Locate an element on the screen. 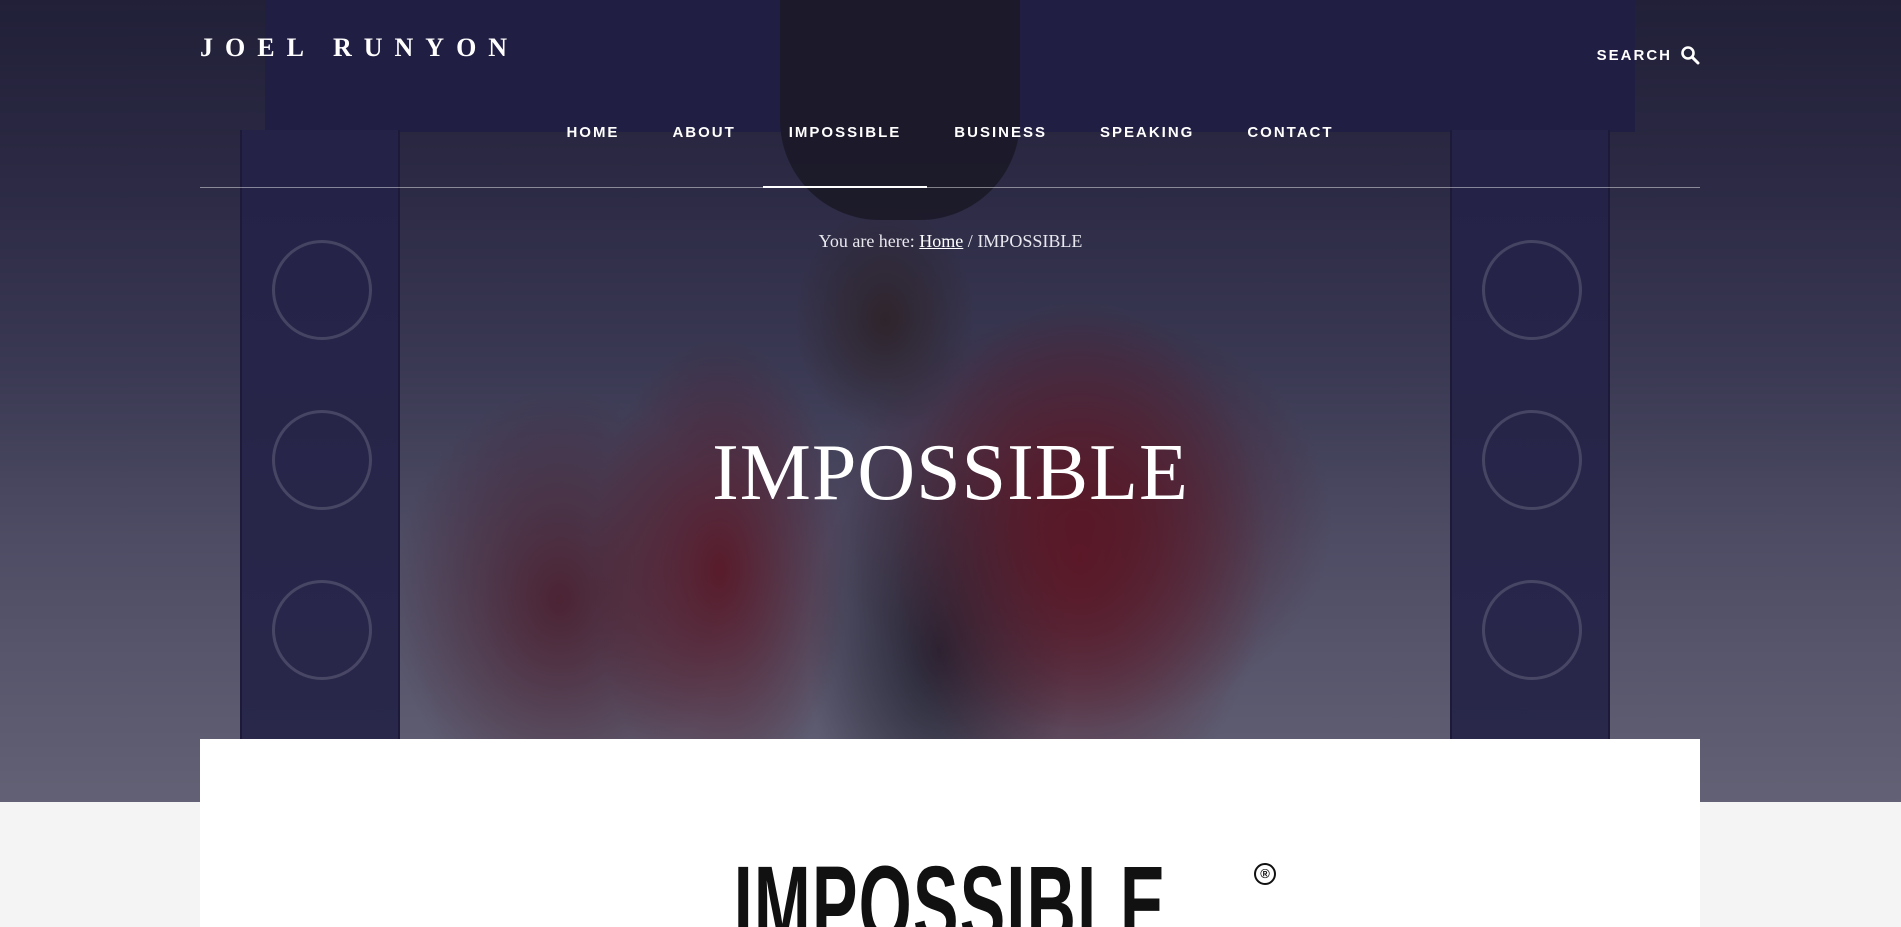 Image resolution: width=1901 pixels, height=927 pixels. search-label: SEARCH is located at coordinates (1634, 55).